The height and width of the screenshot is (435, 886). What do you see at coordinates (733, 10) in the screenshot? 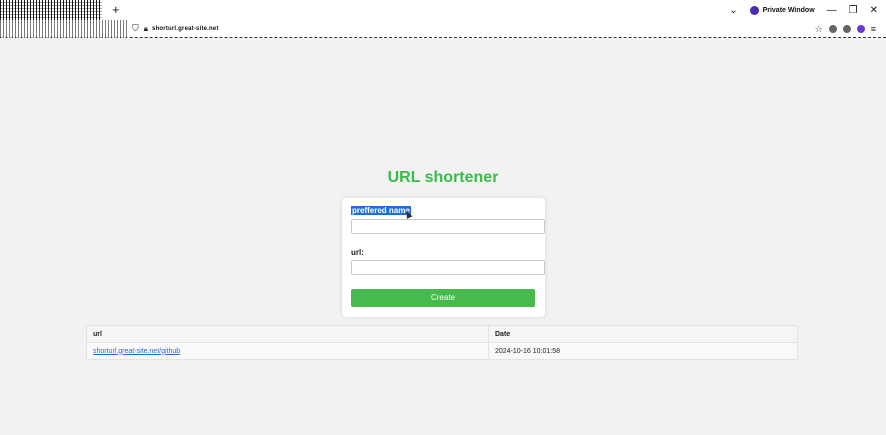
I see `chevron-down-icon: ⌄` at bounding box center [733, 10].